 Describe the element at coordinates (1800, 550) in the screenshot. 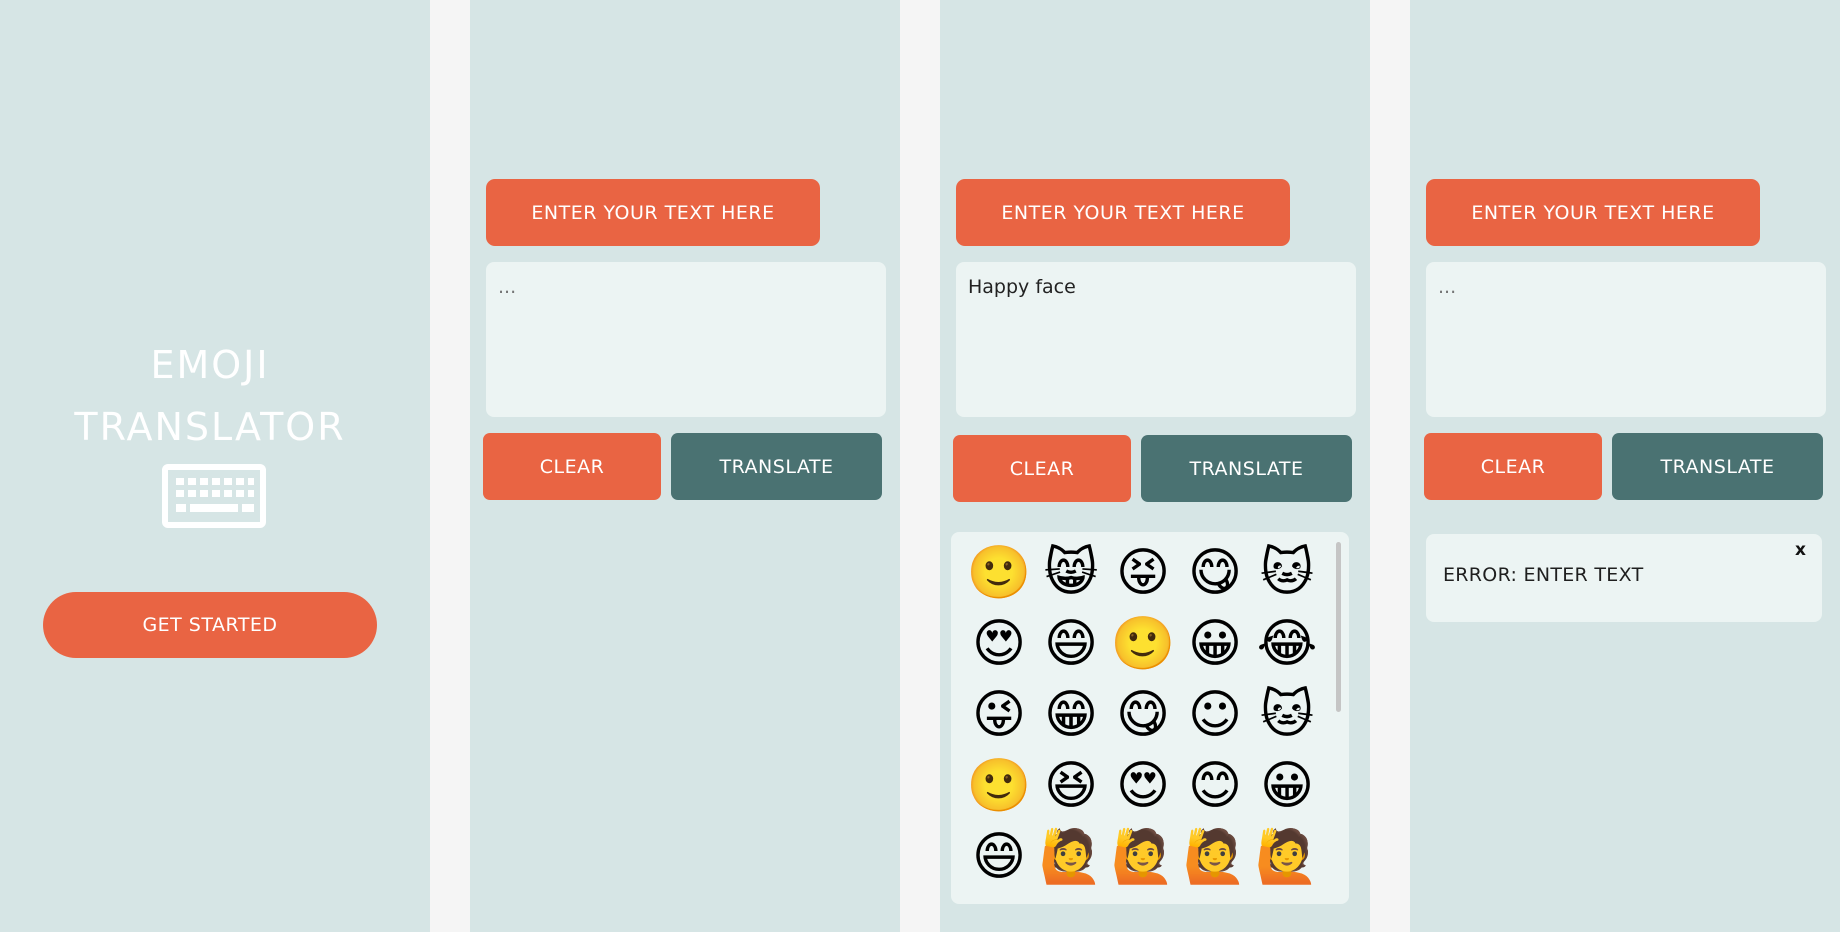

I see `close-icon: x` at that location.